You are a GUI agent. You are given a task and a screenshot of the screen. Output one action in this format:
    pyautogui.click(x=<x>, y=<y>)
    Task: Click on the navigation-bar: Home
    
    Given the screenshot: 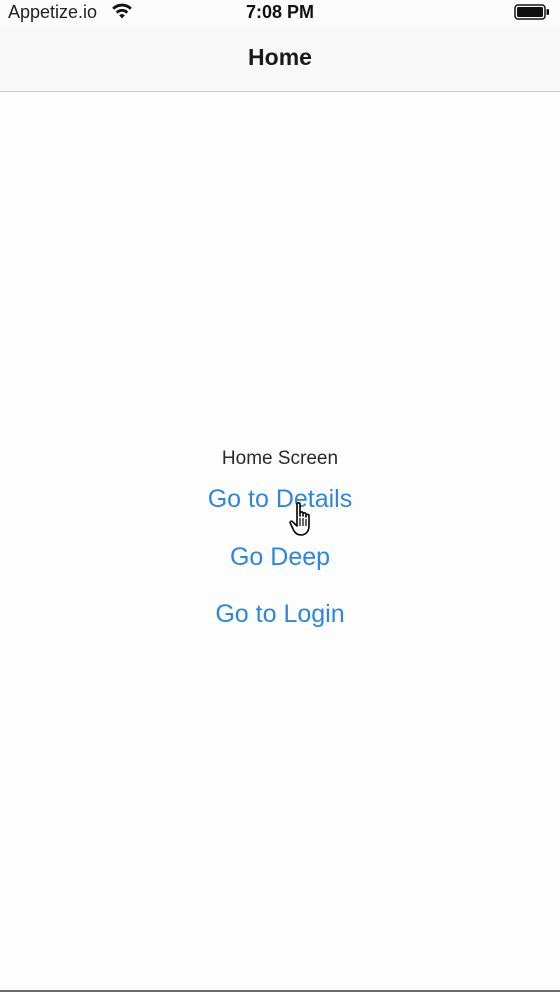 What is the action you would take?
    pyautogui.click(x=280, y=59)
    